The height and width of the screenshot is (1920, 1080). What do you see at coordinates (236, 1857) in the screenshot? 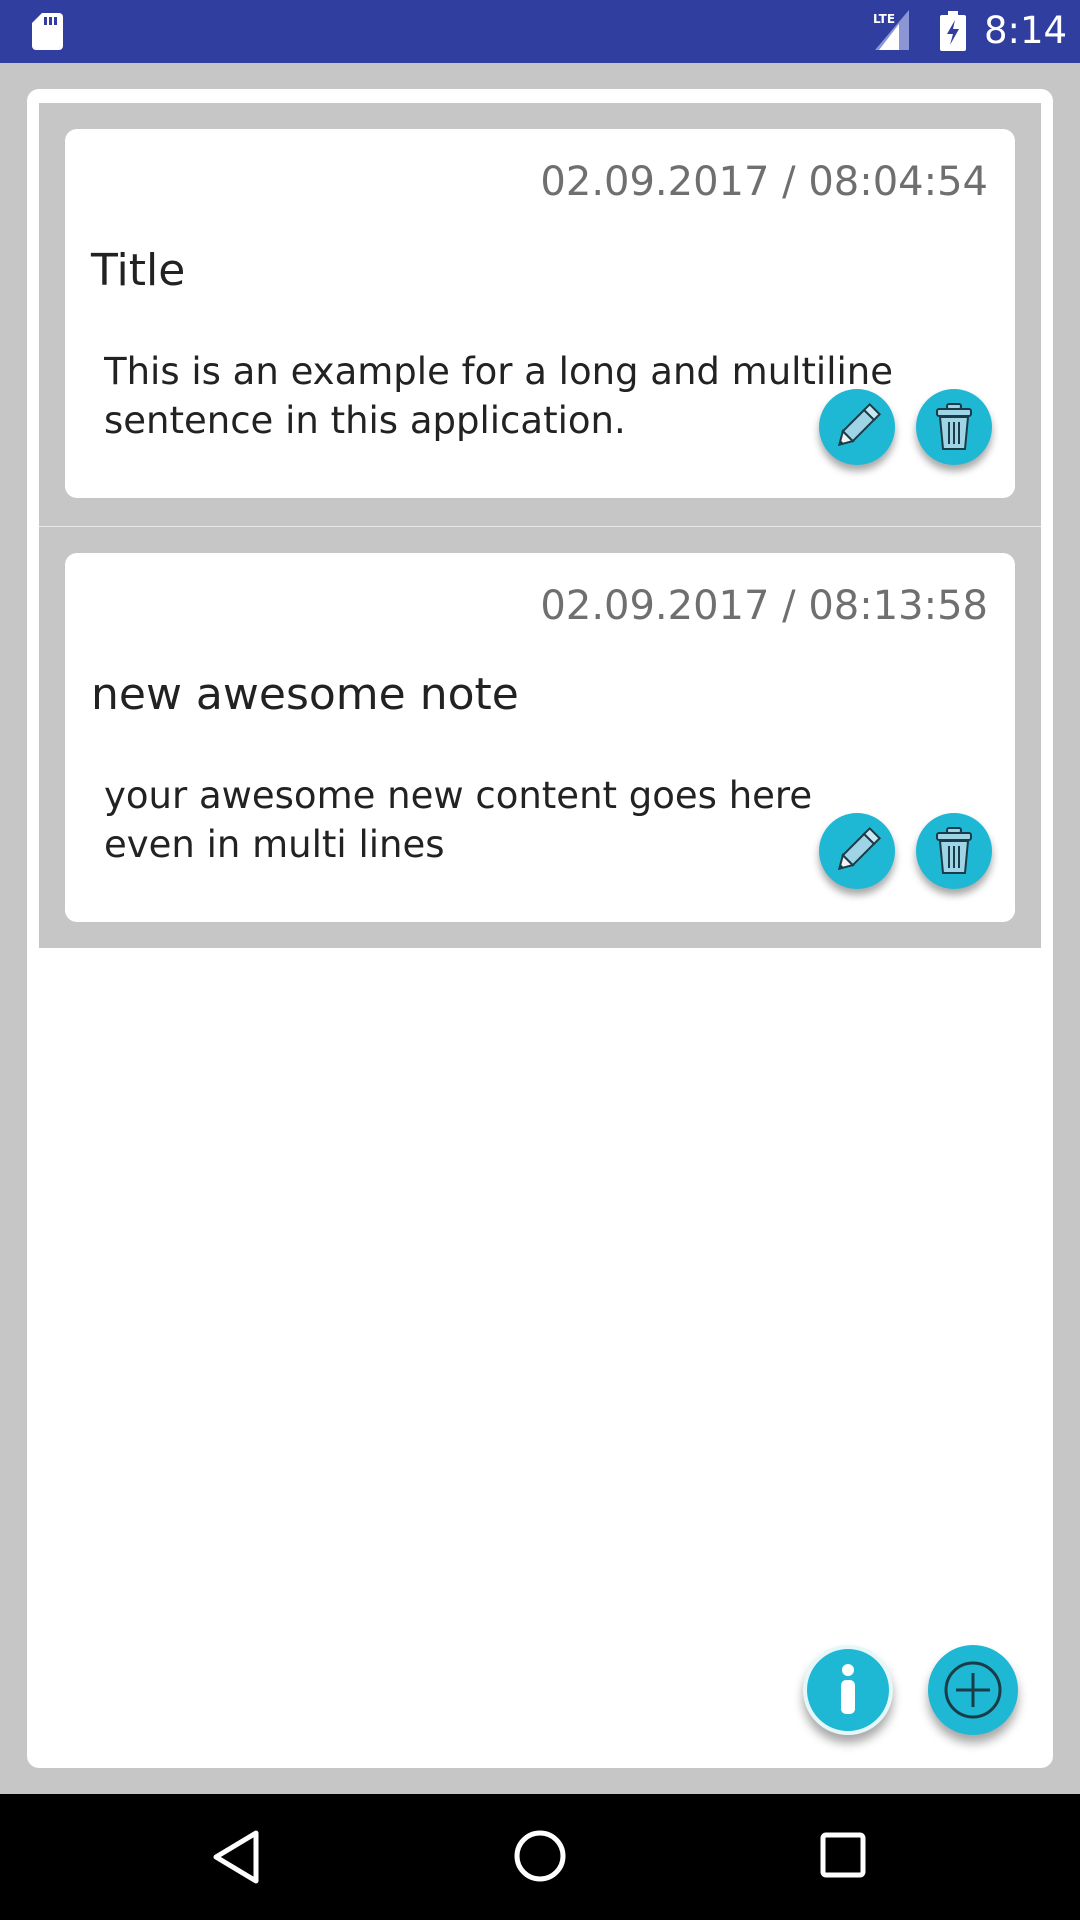
I see `back-icon` at bounding box center [236, 1857].